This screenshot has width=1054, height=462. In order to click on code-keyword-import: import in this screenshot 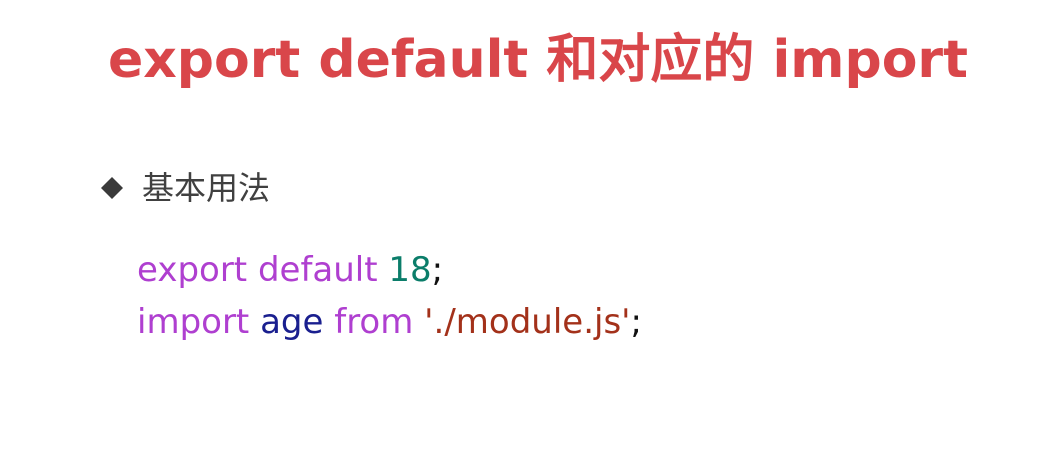, I will do `click(193, 322)`.